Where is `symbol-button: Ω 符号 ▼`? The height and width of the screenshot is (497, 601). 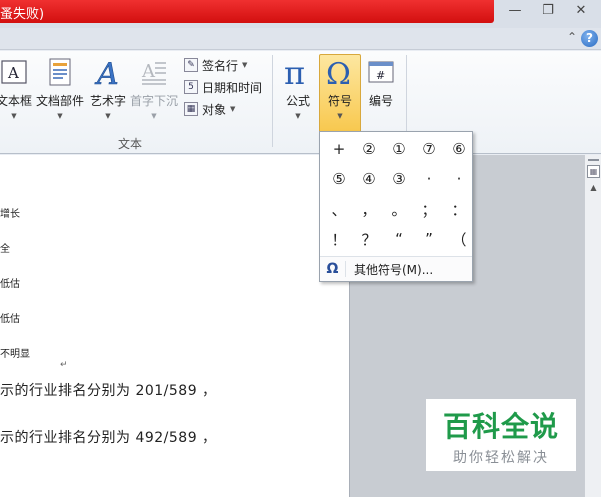
symbol-button: Ω 符号 ▼ is located at coordinates (340, 93).